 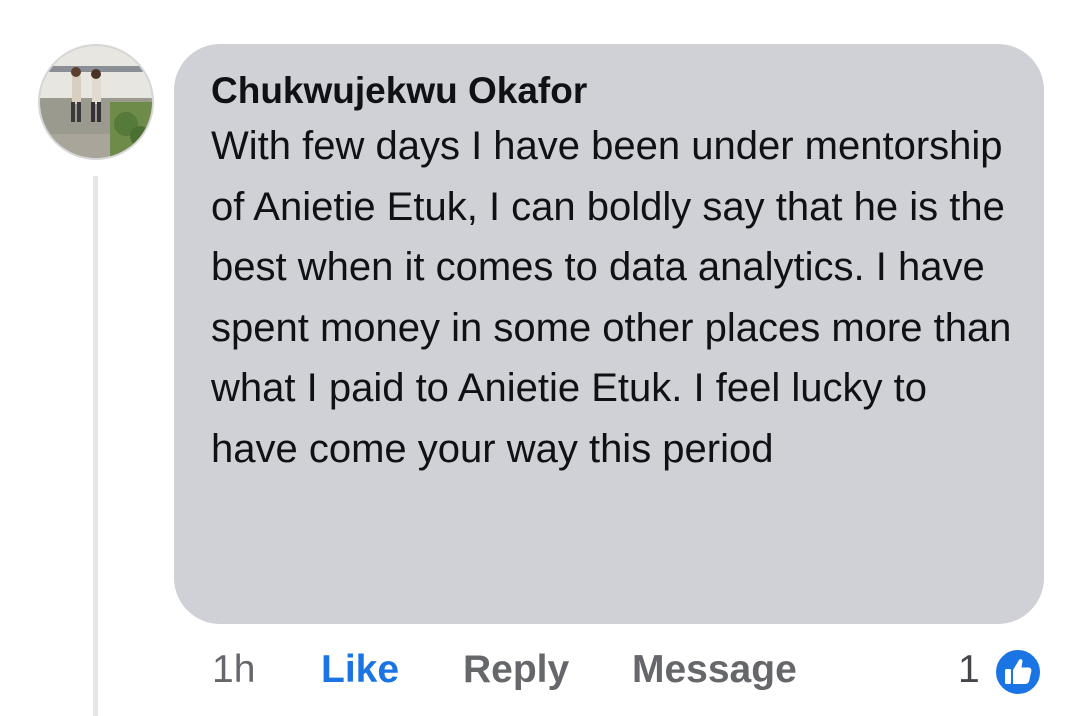 I want to click on thumbs-up-icon, so click(x=1018, y=672).